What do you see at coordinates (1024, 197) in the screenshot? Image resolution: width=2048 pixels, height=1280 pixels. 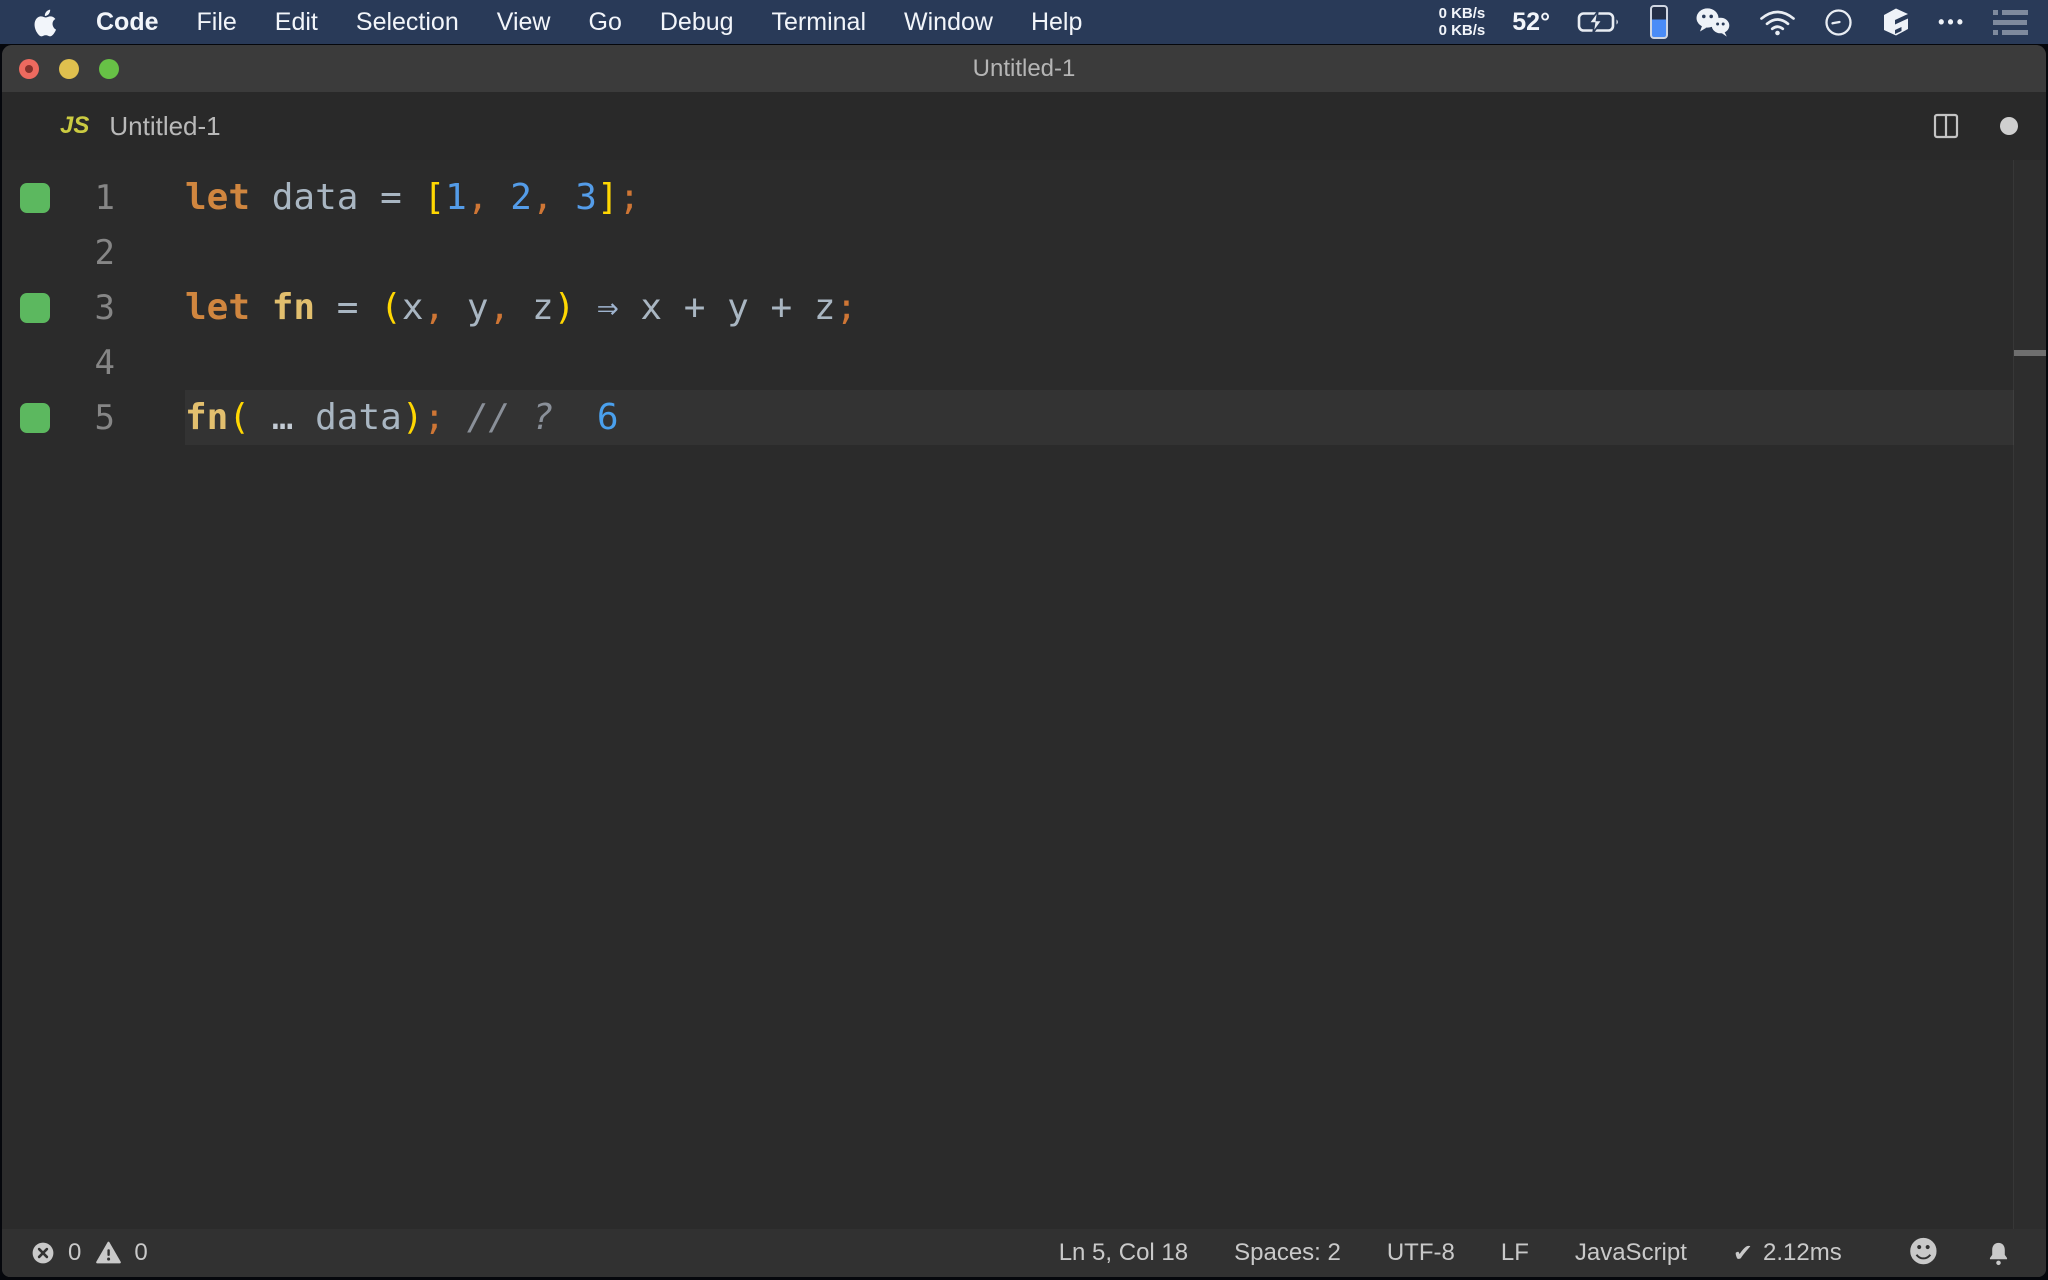 I see `code-line-1: 1 let data = [1, 2, 3];` at bounding box center [1024, 197].